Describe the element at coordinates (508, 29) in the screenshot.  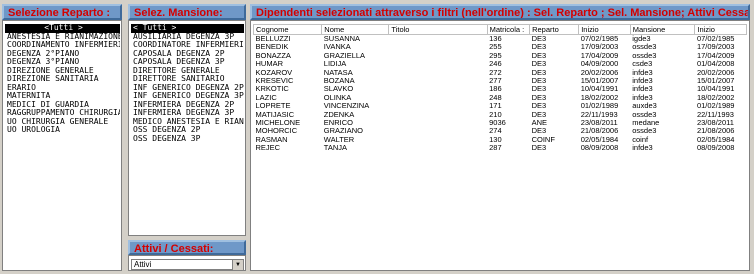
I see `column-header: Matricola :` at that location.